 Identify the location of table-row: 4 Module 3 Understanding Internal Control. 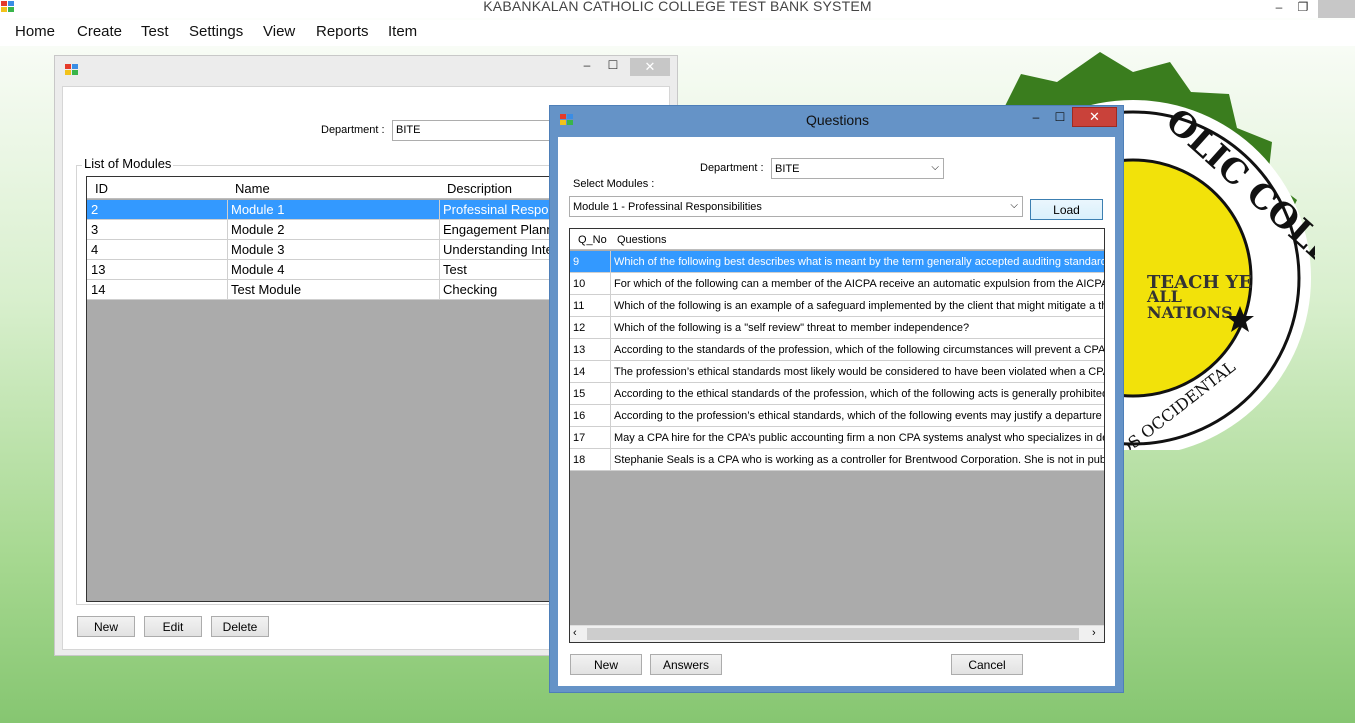
(346, 250).